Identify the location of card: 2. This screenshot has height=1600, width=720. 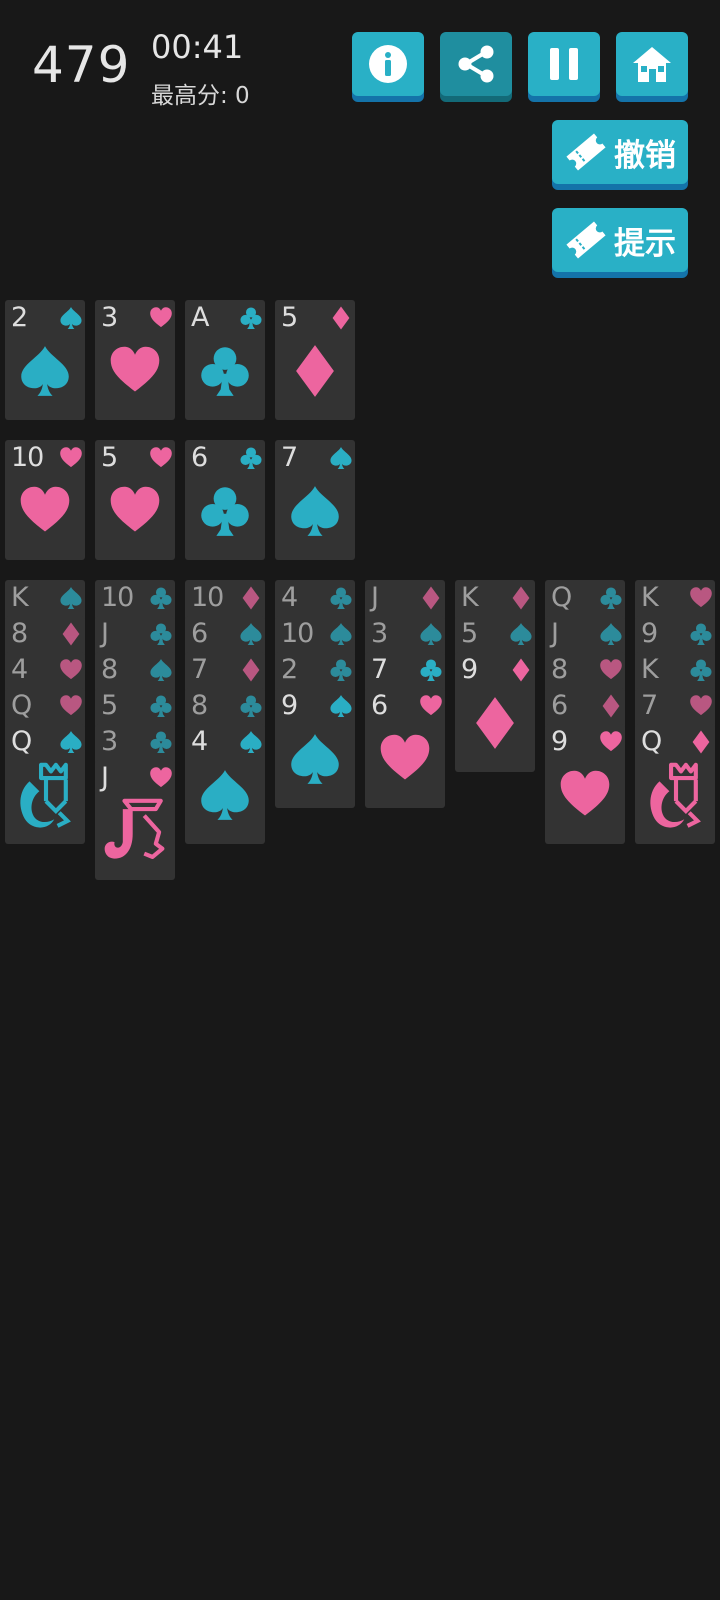
(45, 360).